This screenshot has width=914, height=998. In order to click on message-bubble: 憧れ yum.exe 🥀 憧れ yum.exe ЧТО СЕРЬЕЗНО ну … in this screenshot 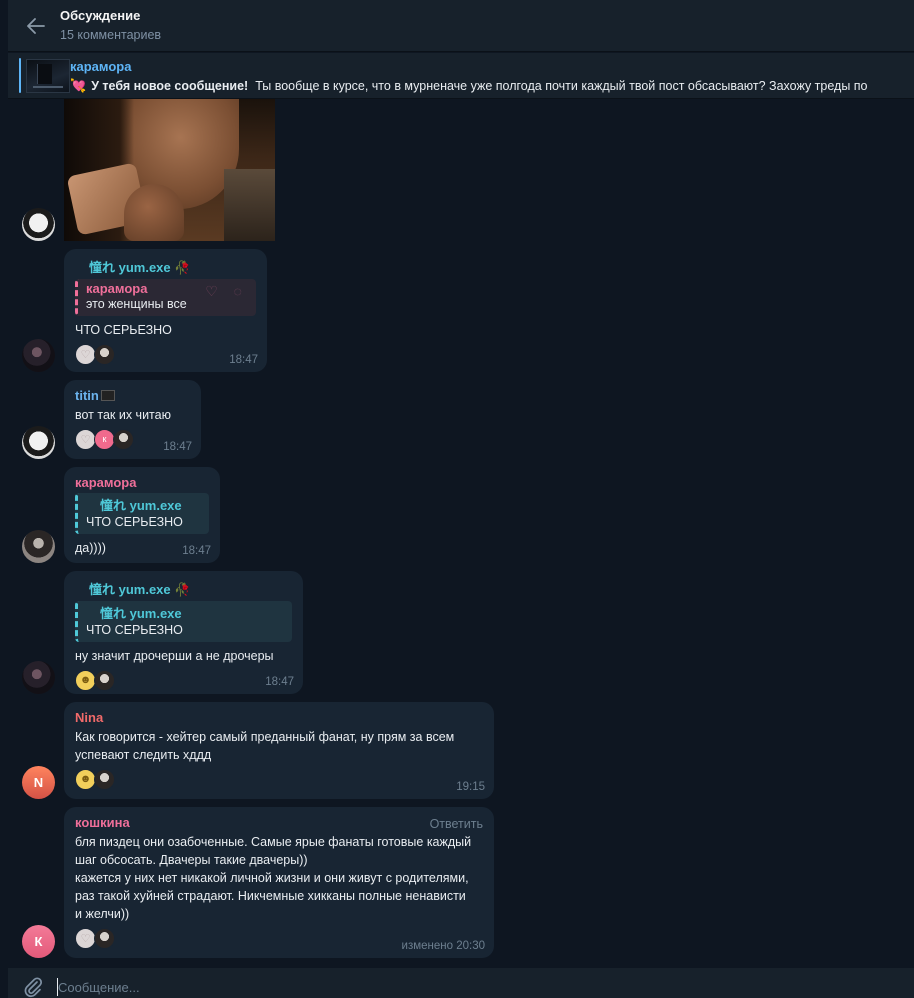, I will do `click(183, 632)`.